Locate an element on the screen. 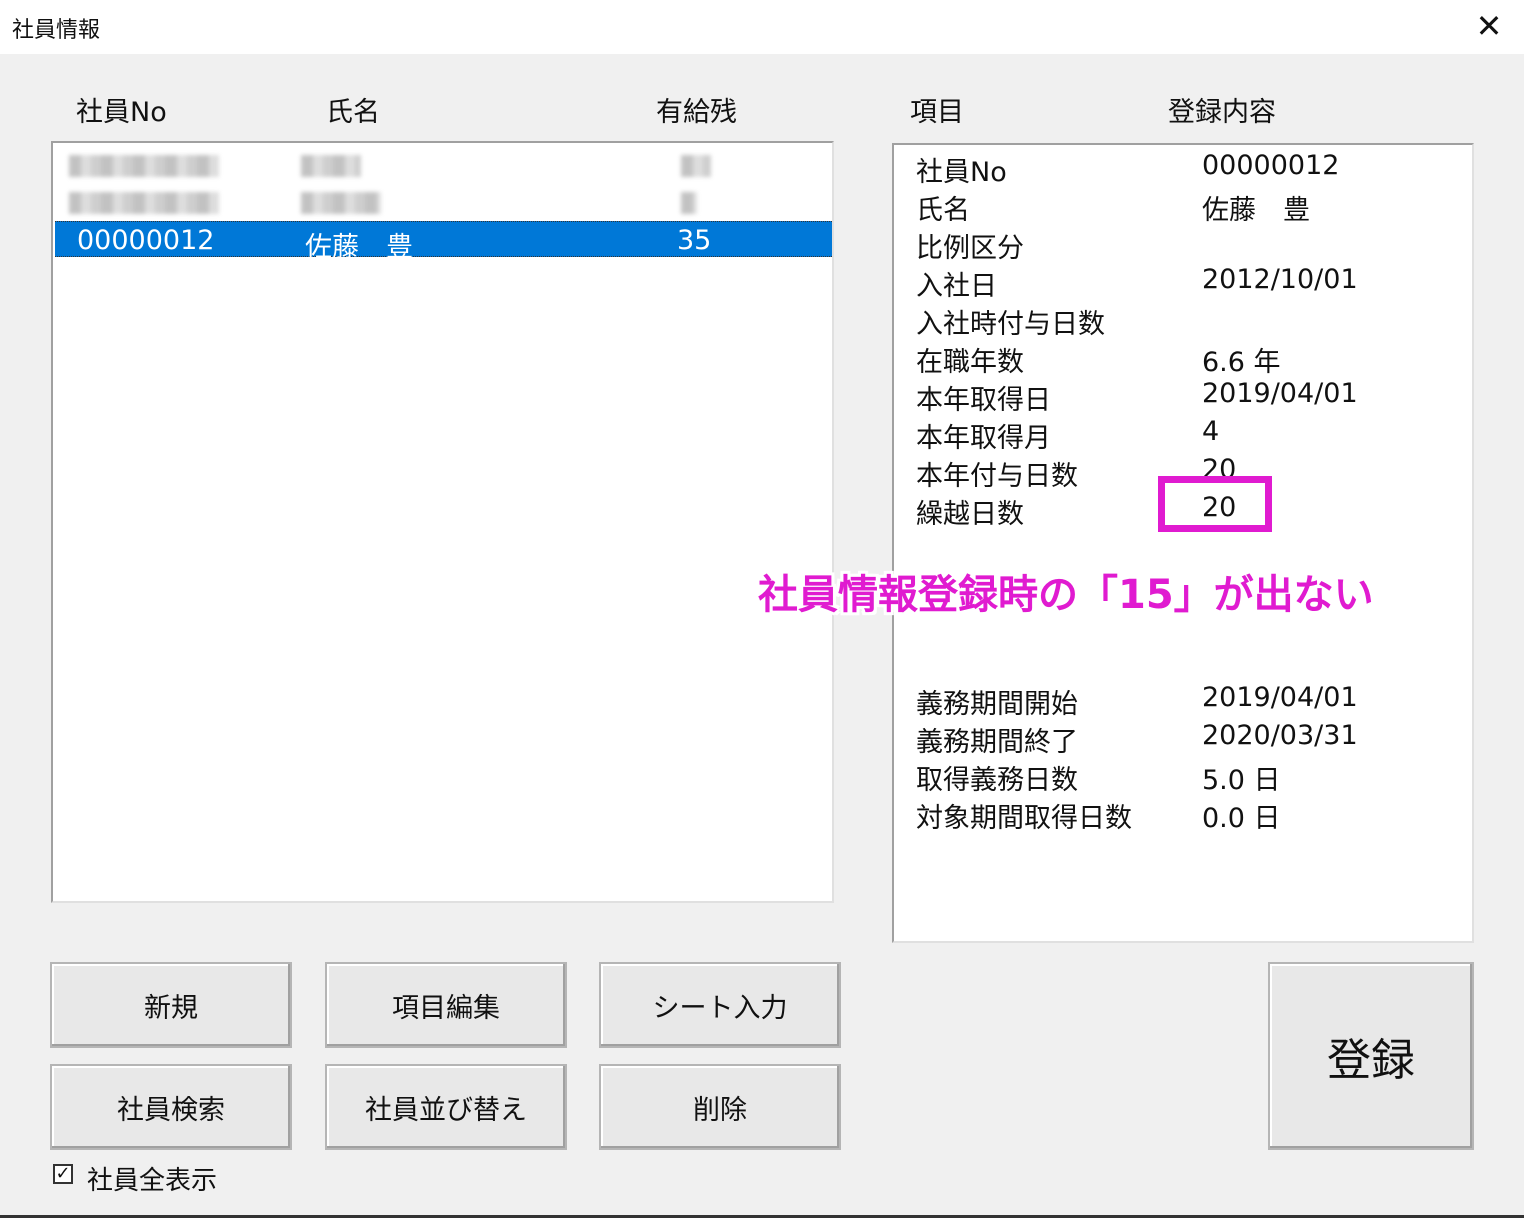 The height and width of the screenshot is (1218, 1524). table-row-selected: 00000012 佐藤 豊 35 is located at coordinates (443, 242).